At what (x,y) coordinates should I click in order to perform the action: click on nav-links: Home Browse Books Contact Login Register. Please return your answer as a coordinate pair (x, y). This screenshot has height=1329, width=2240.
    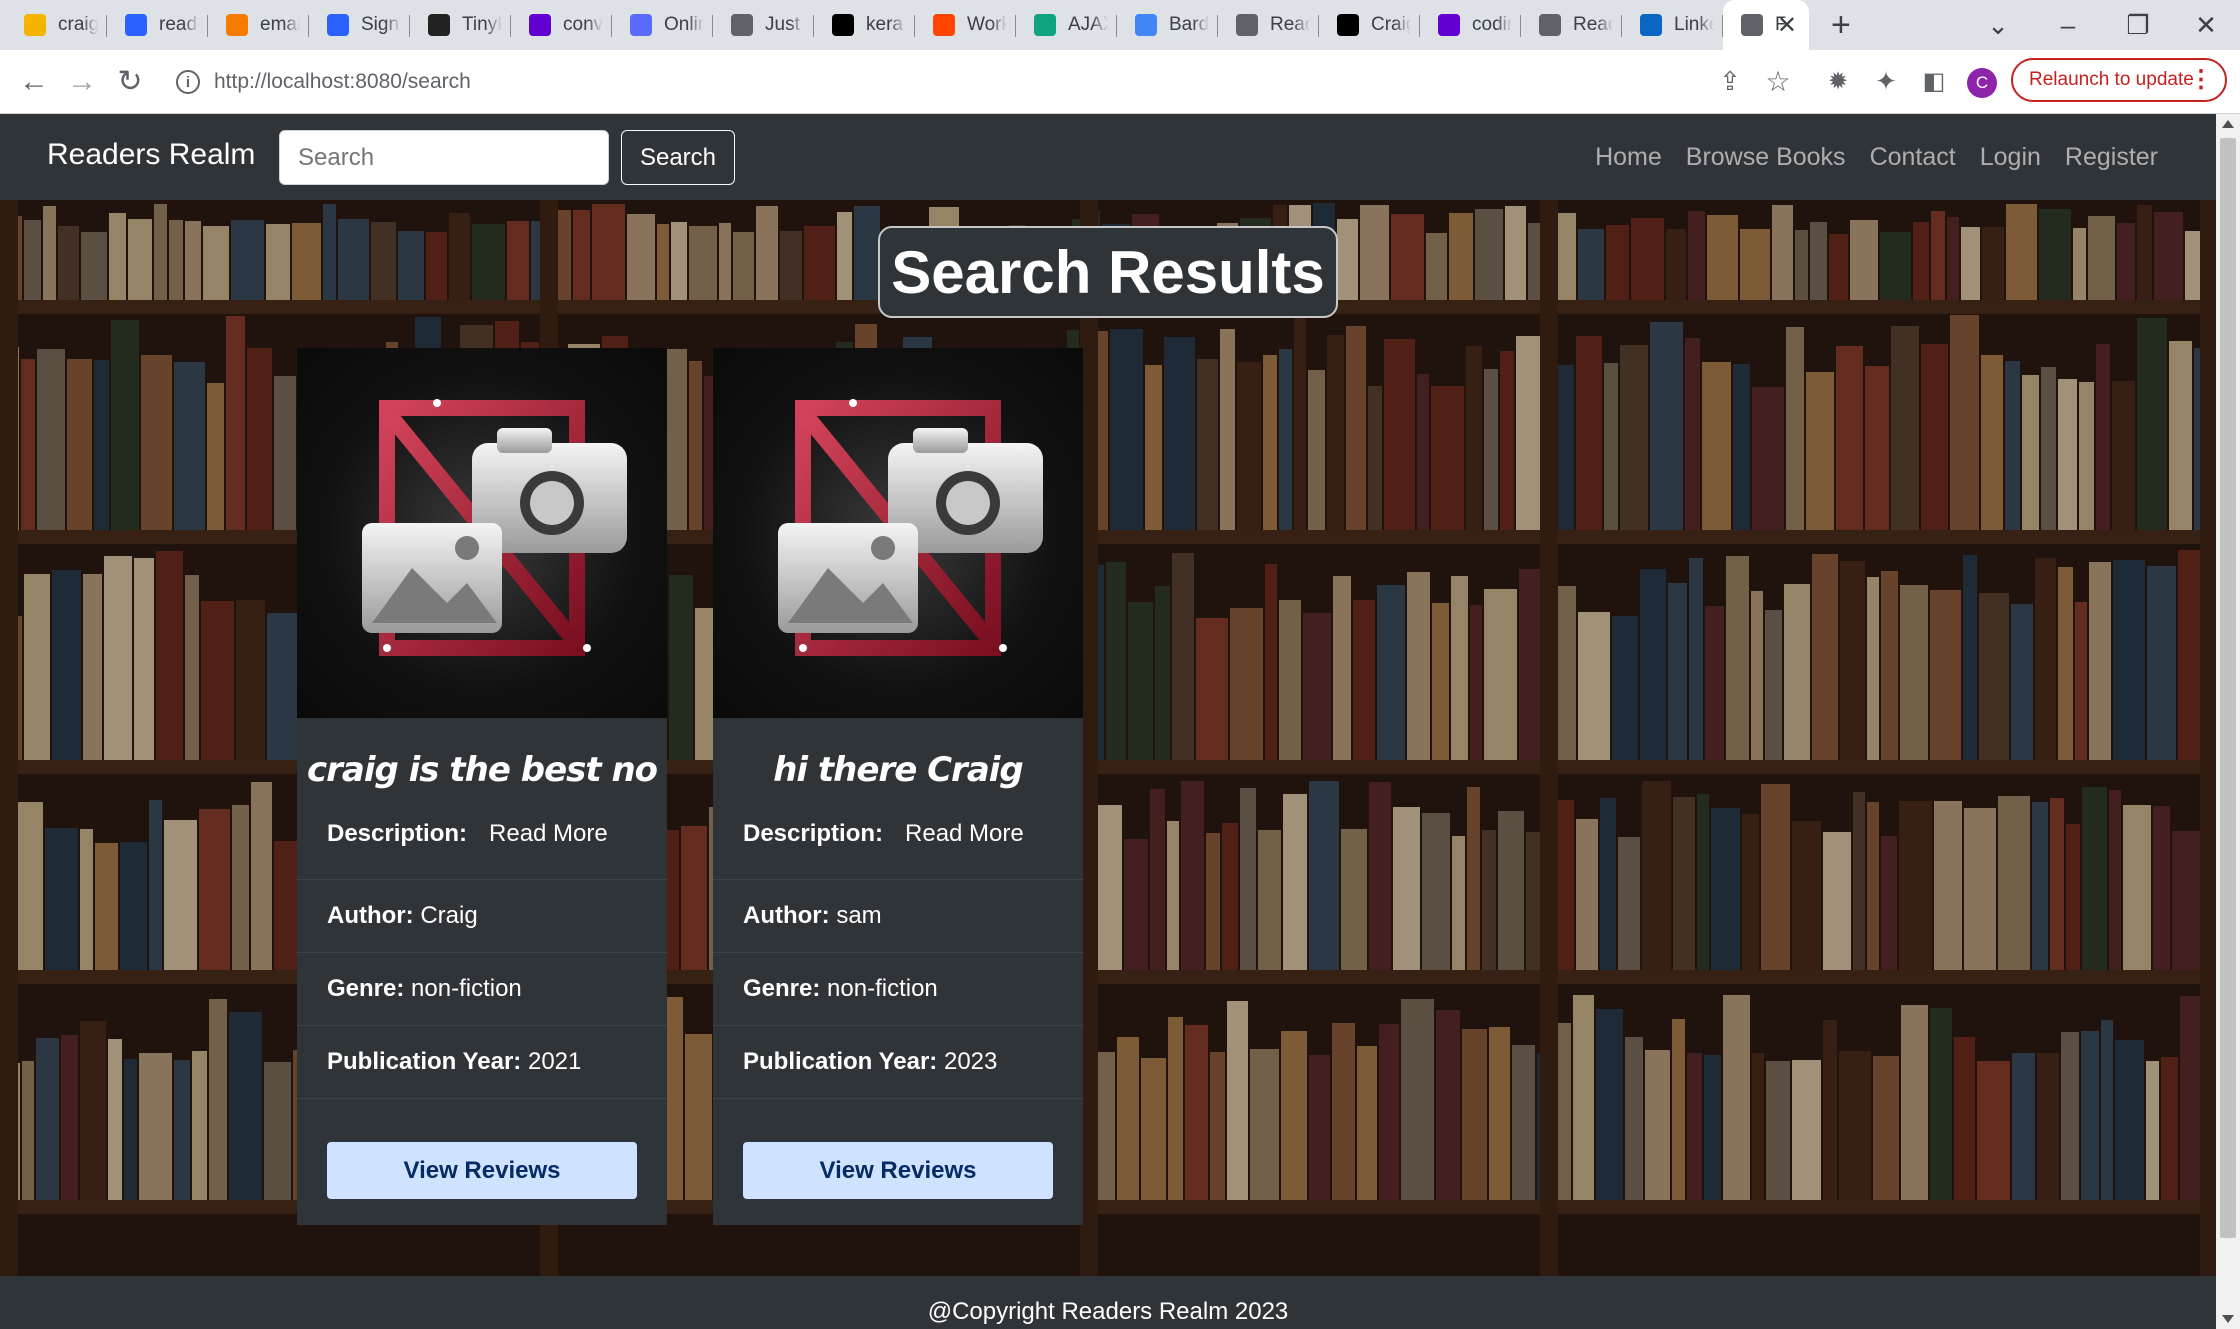
    Looking at the image, I should click on (1876, 157).